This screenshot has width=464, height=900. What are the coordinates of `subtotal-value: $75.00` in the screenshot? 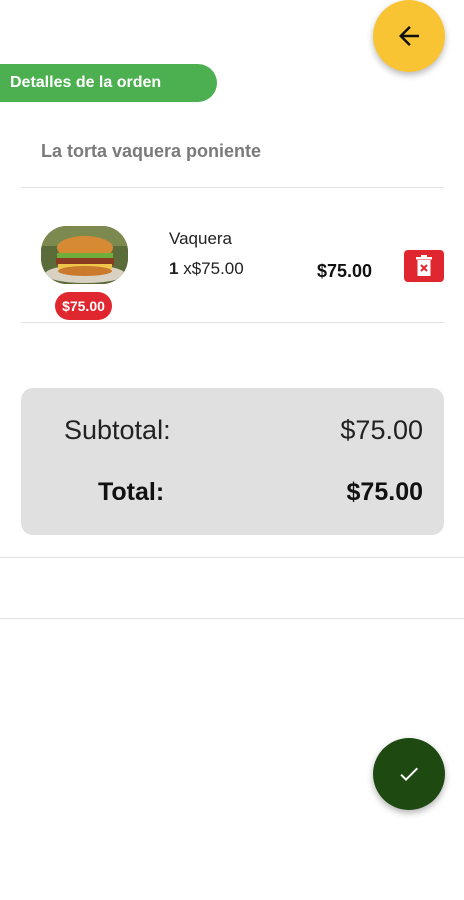 It's located at (381, 430).